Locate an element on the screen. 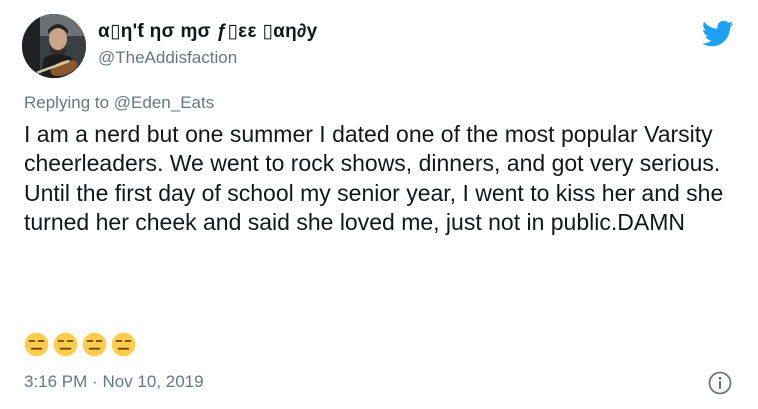  author-handle: @TheAddisfaction is located at coordinates (167, 58).